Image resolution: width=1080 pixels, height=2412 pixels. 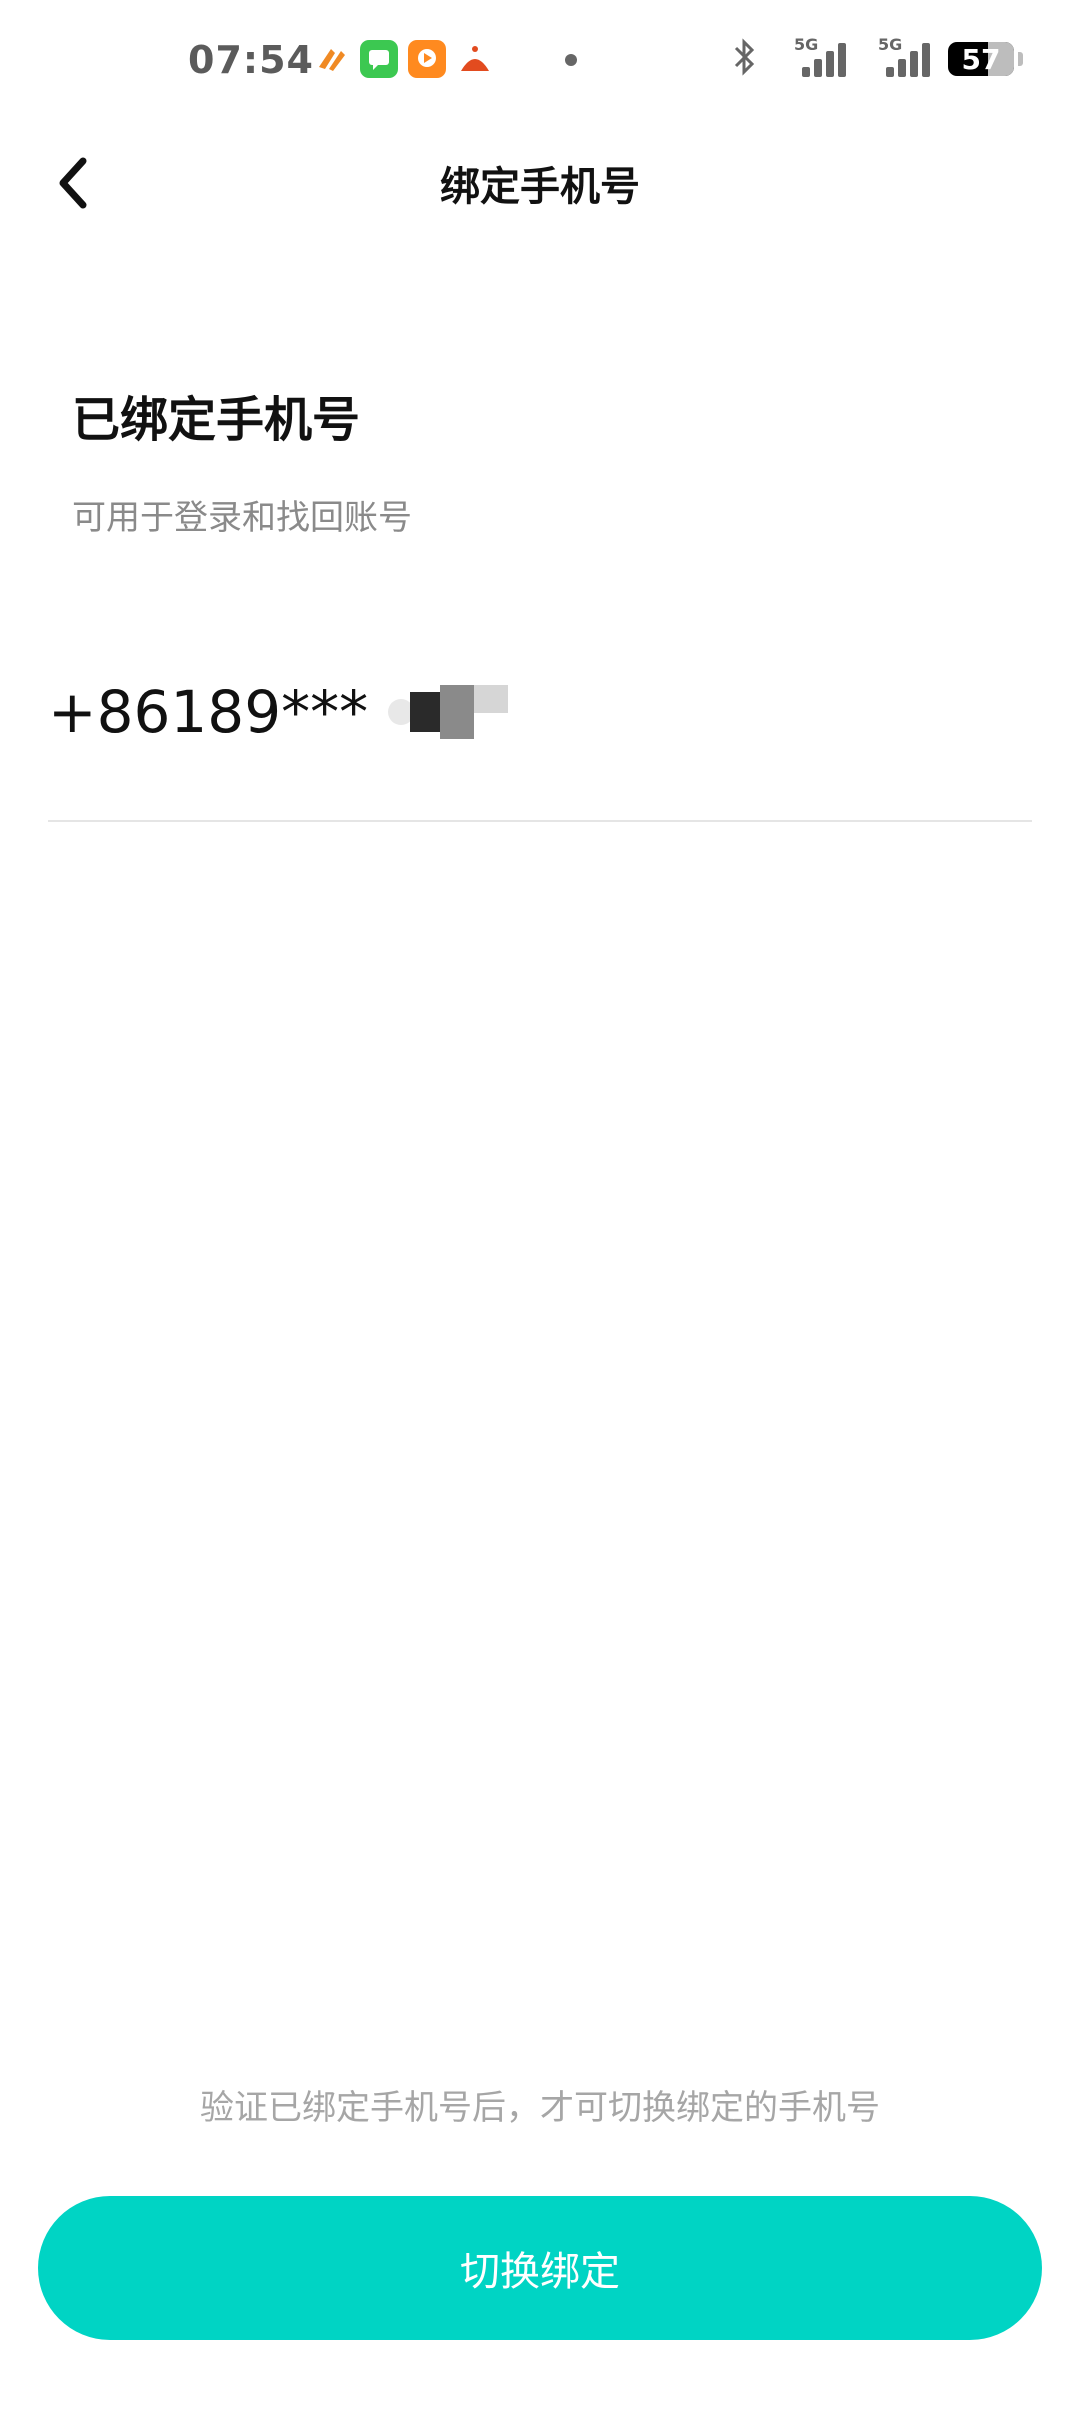 I want to click on signal-icon-1: 5G, so click(x=813, y=56).